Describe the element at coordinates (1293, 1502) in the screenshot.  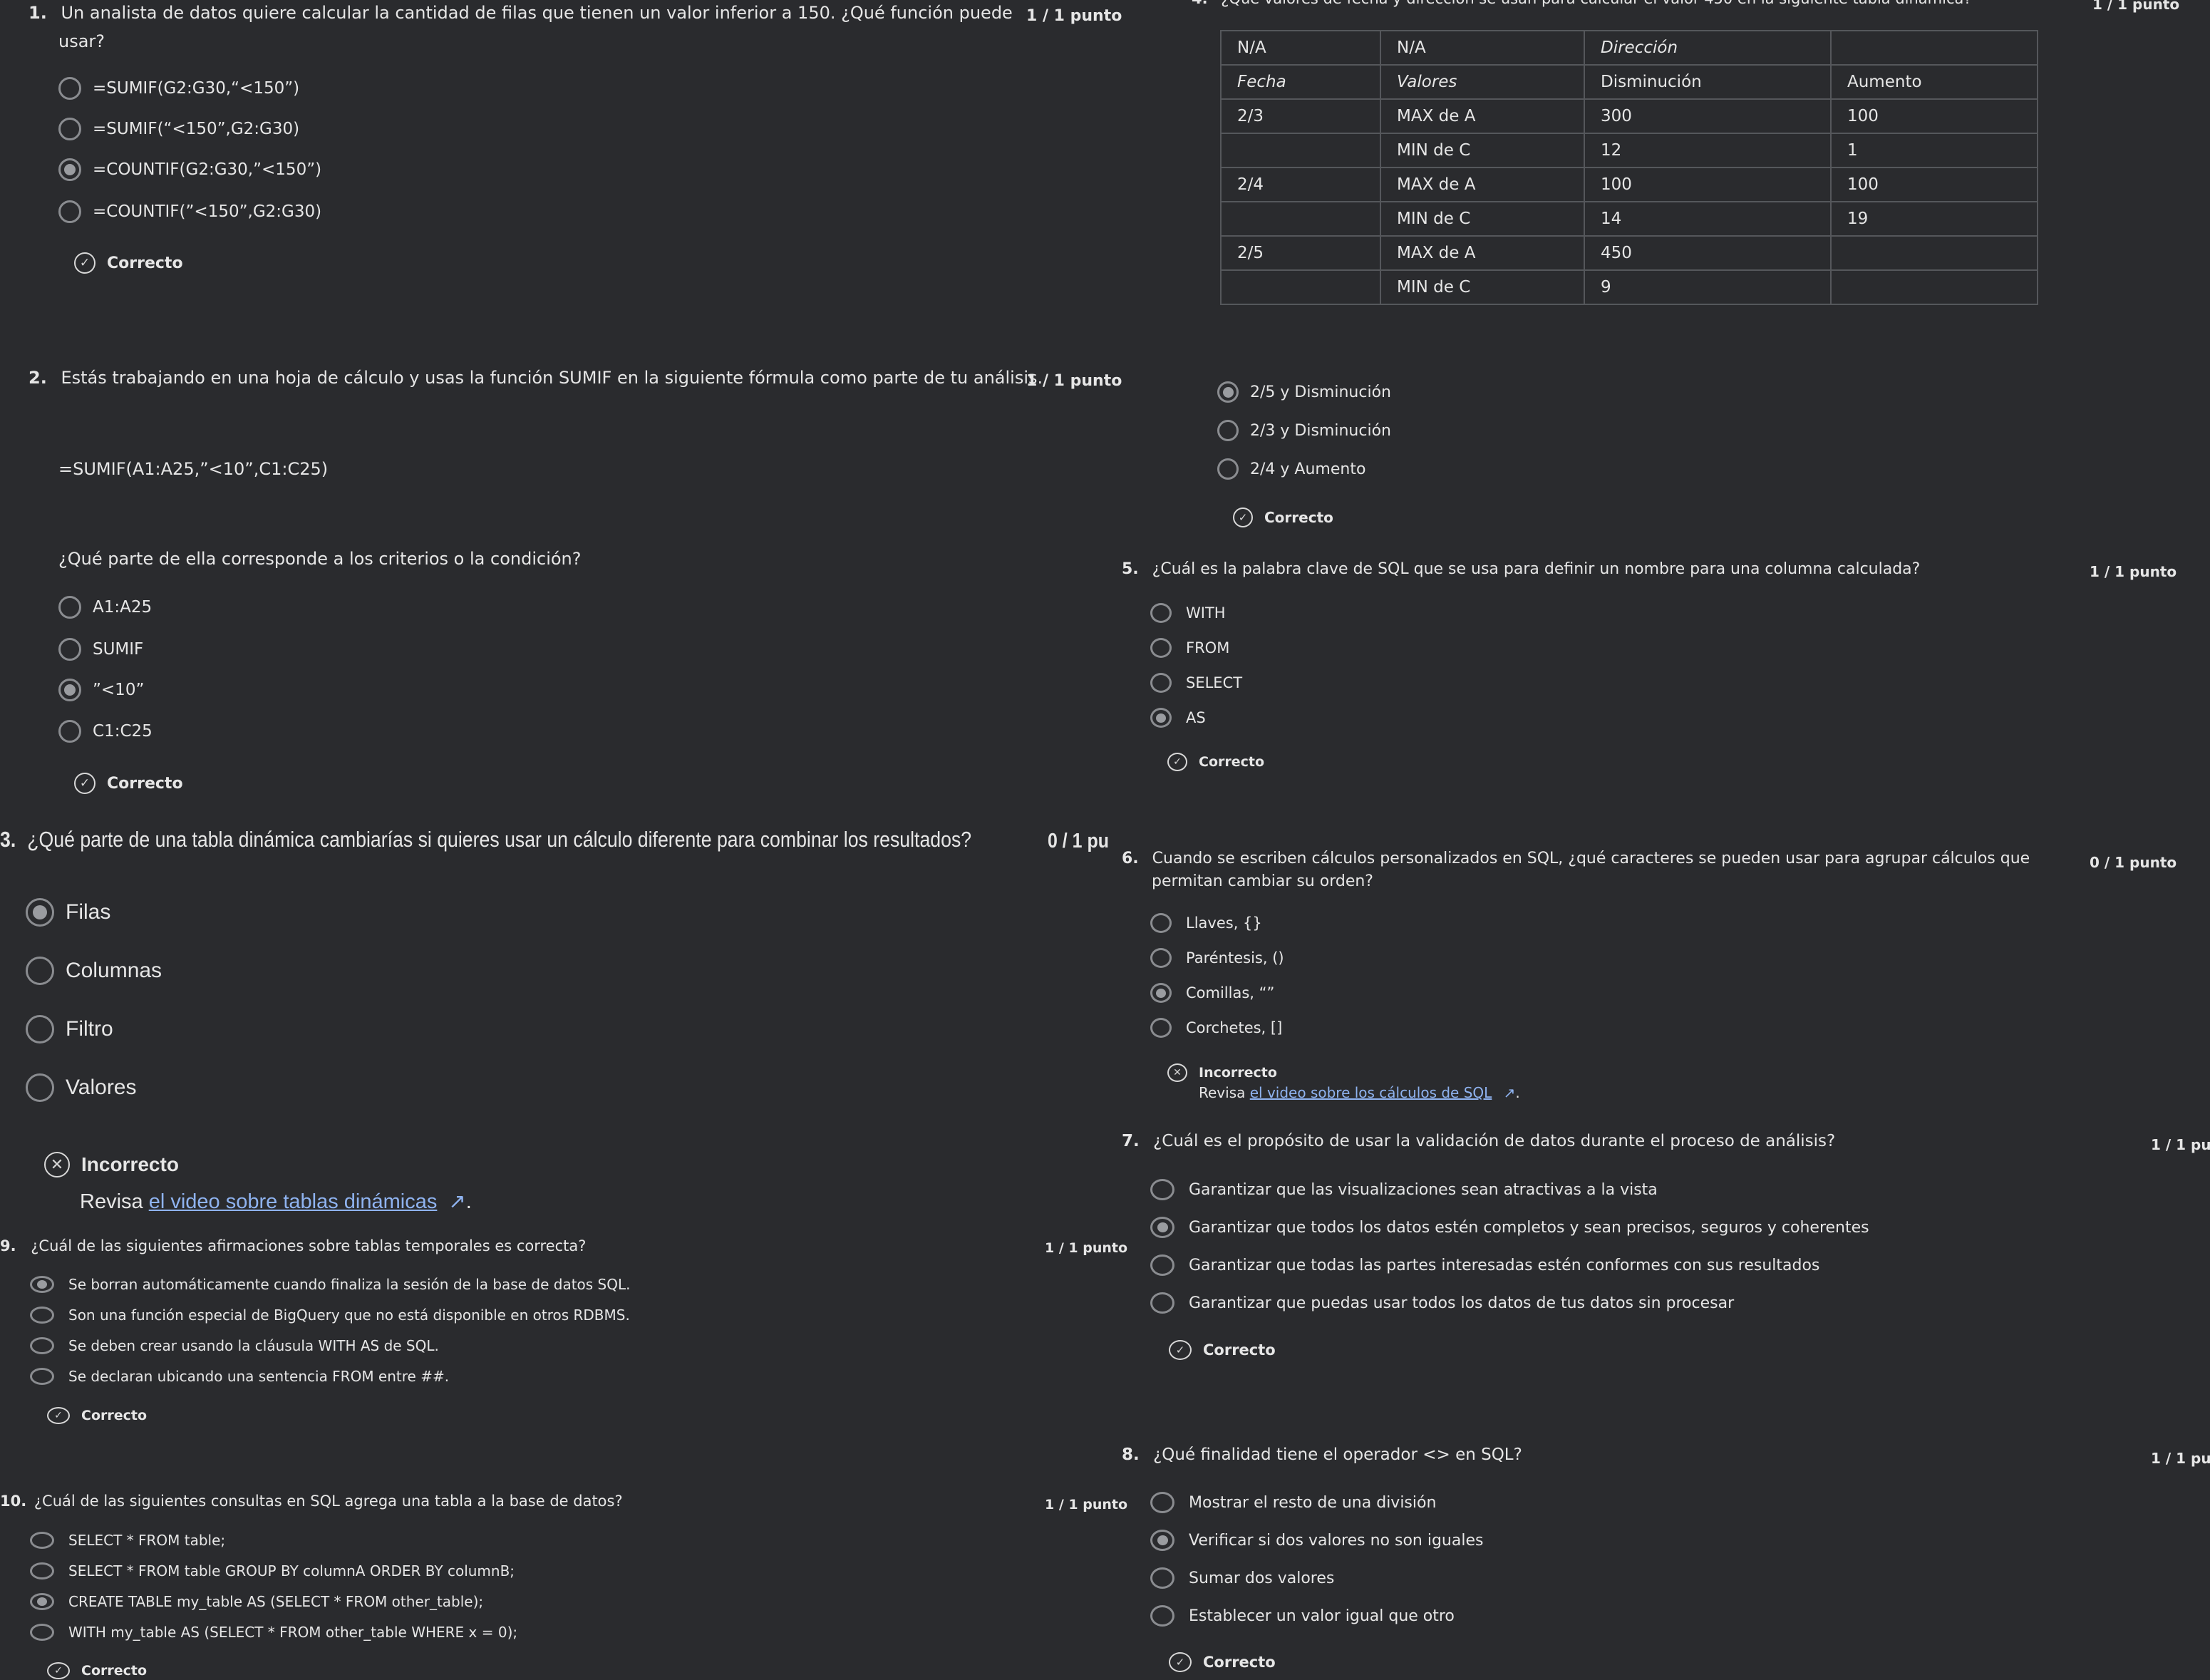
I see `option-radio: Mostrar el resto de una división` at that location.